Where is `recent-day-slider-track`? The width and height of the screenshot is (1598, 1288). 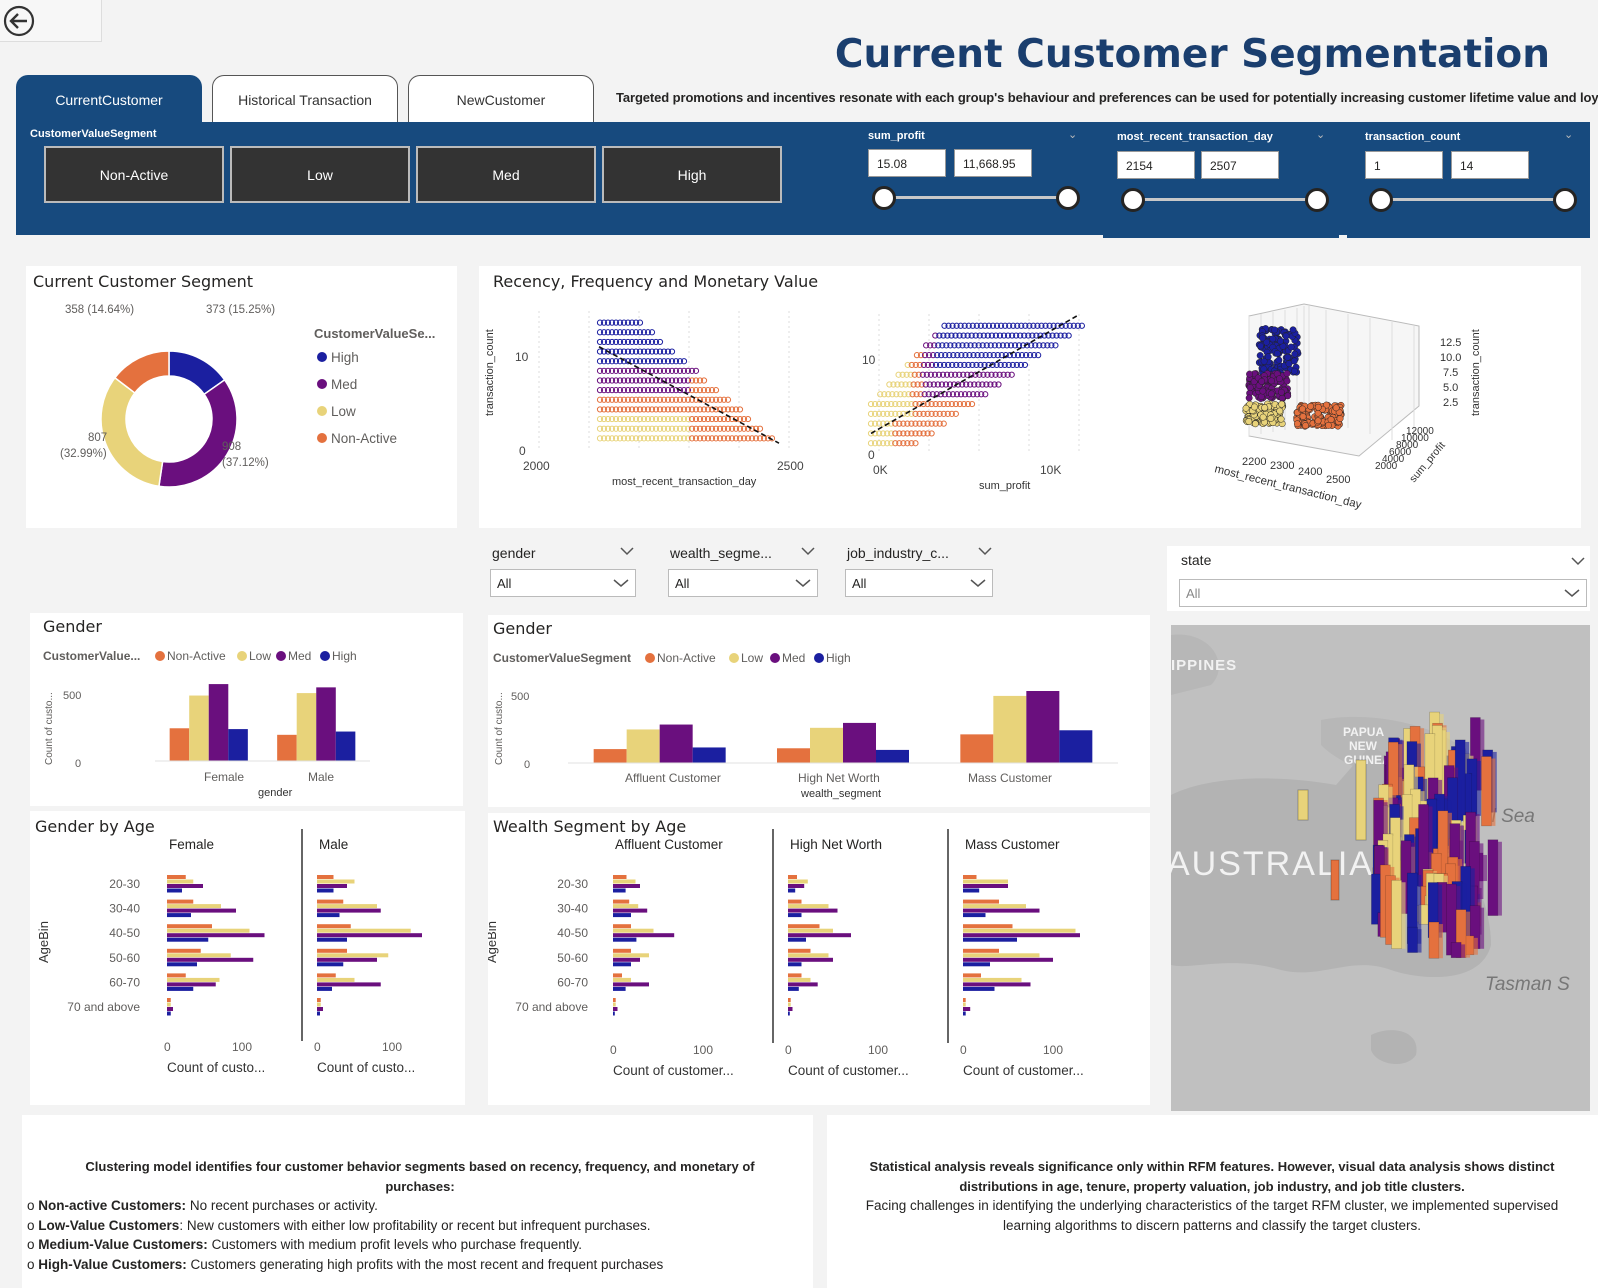 recent-day-slider-track is located at coordinates (1225, 199).